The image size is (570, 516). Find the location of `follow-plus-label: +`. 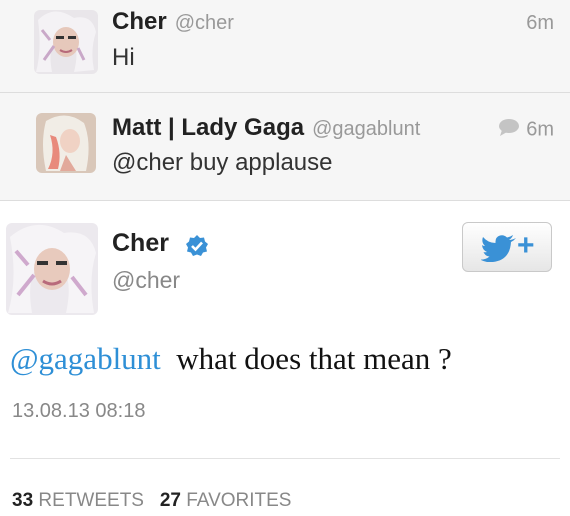

follow-plus-label: + is located at coordinates (526, 245).